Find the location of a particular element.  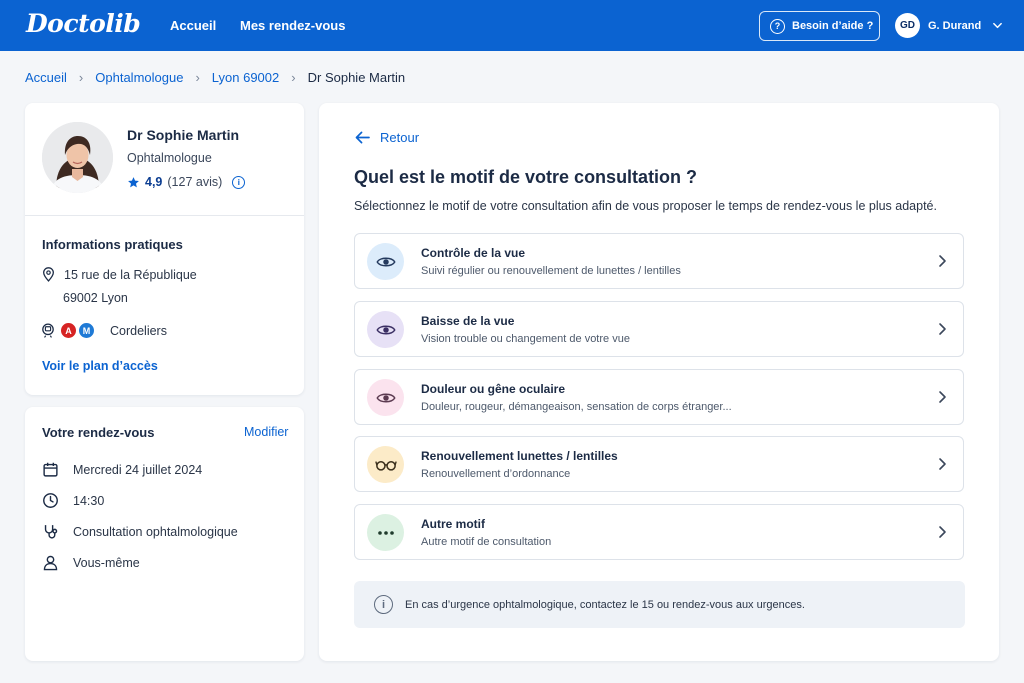

metro-info: A M Cordeliers is located at coordinates (104, 330).